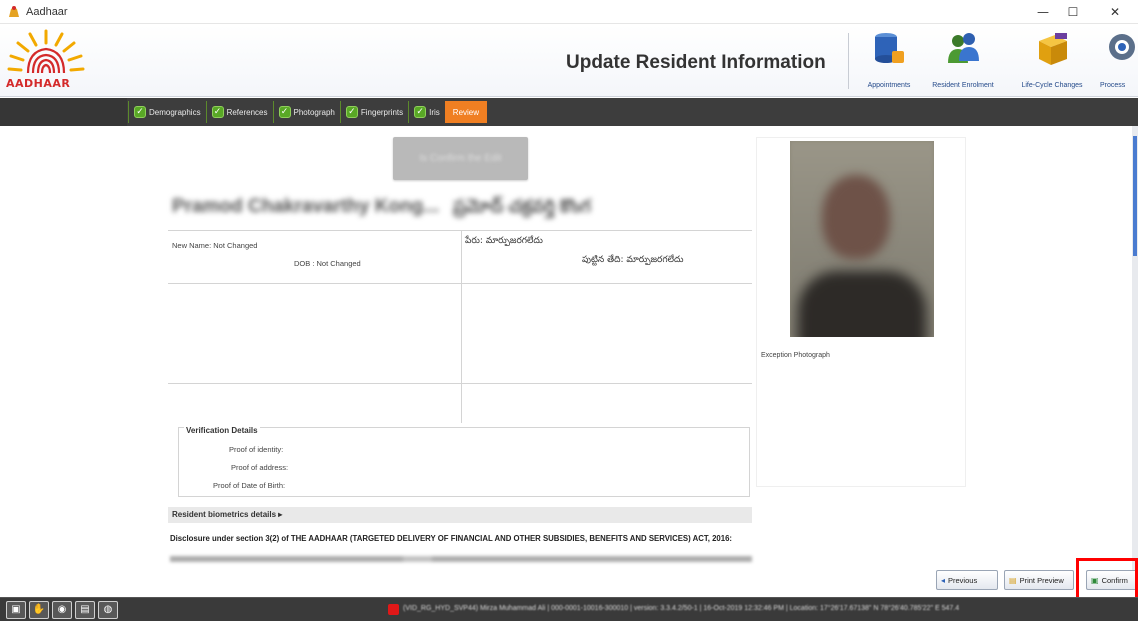 This screenshot has width=1138, height=621. I want to click on disabled-action-label: Is Confirm the Edit, so click(460, 158).